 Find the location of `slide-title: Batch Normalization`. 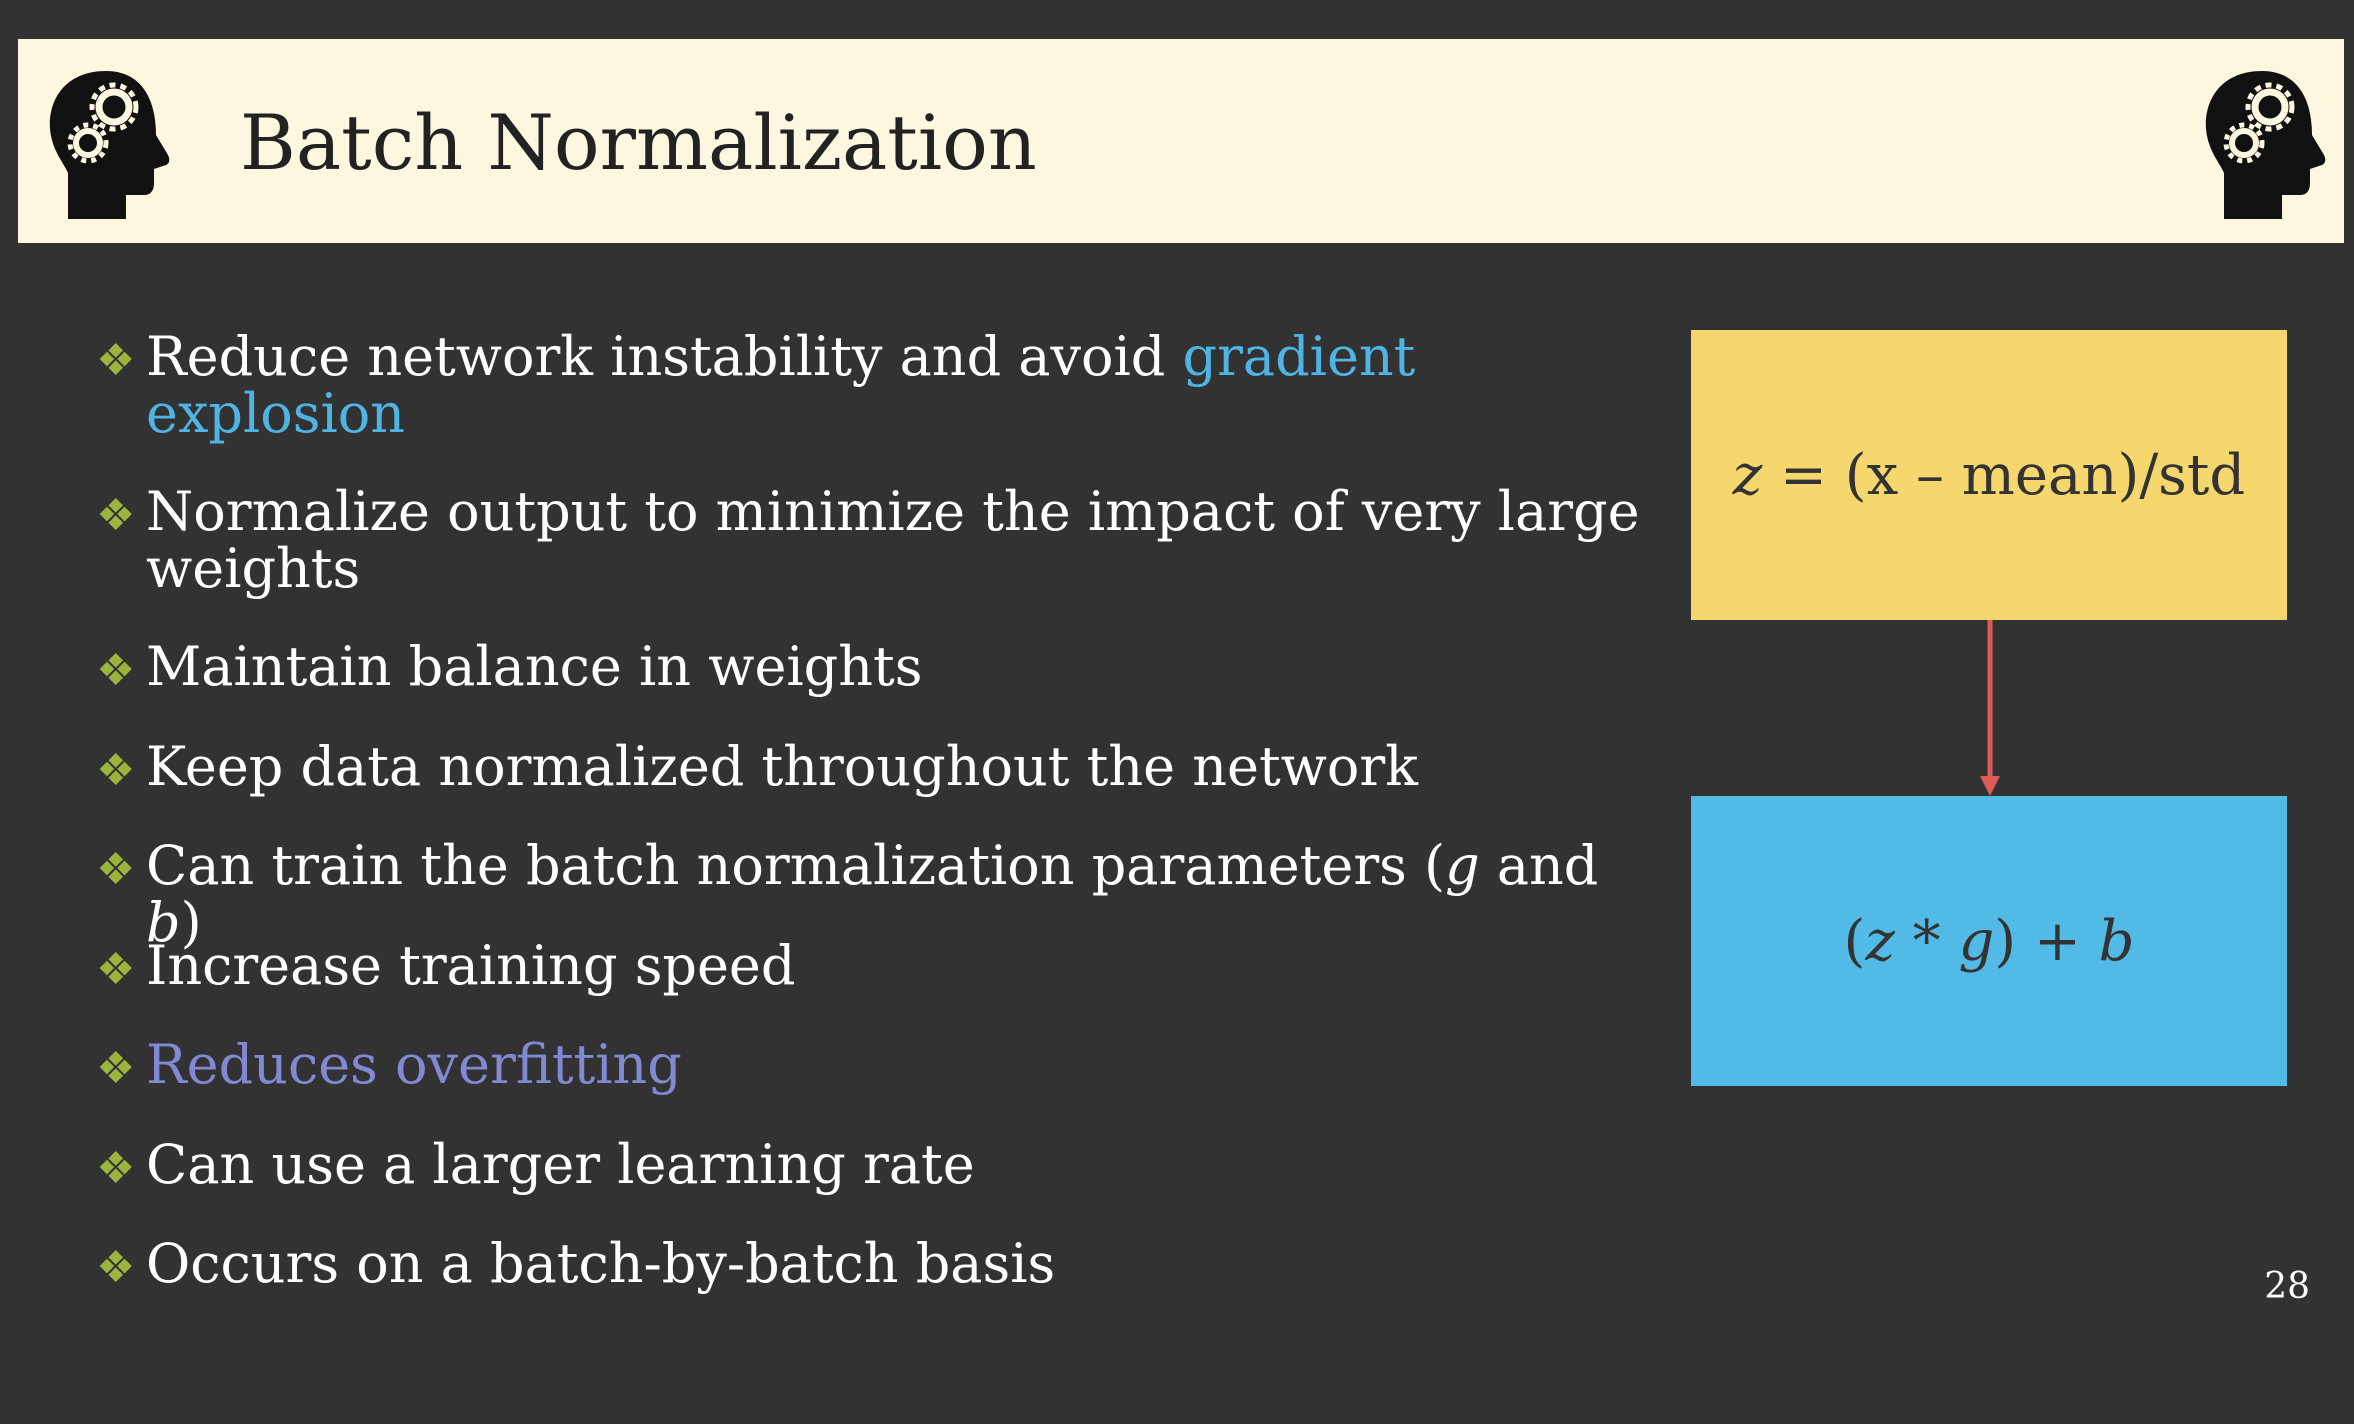

slide-title: Batch Normalization is located at coordinates (638, 142).